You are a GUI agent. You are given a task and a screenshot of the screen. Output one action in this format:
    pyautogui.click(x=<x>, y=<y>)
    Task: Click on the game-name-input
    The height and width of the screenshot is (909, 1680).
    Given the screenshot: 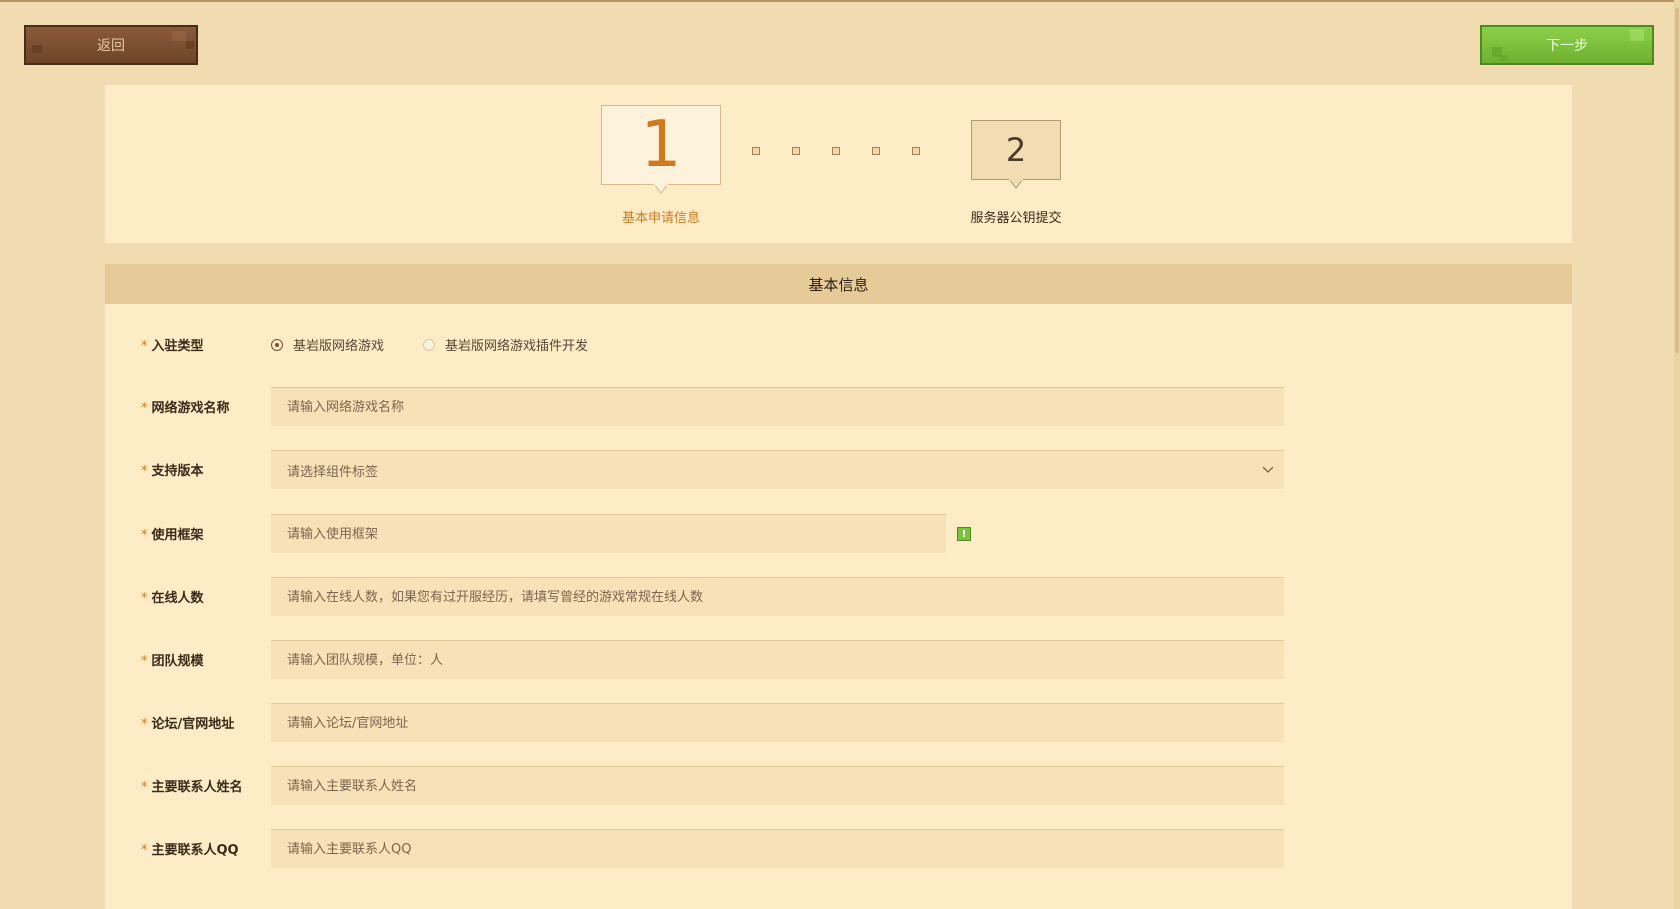 What is the action you would take?
    pyautogui.click(x=785, y=407)
    